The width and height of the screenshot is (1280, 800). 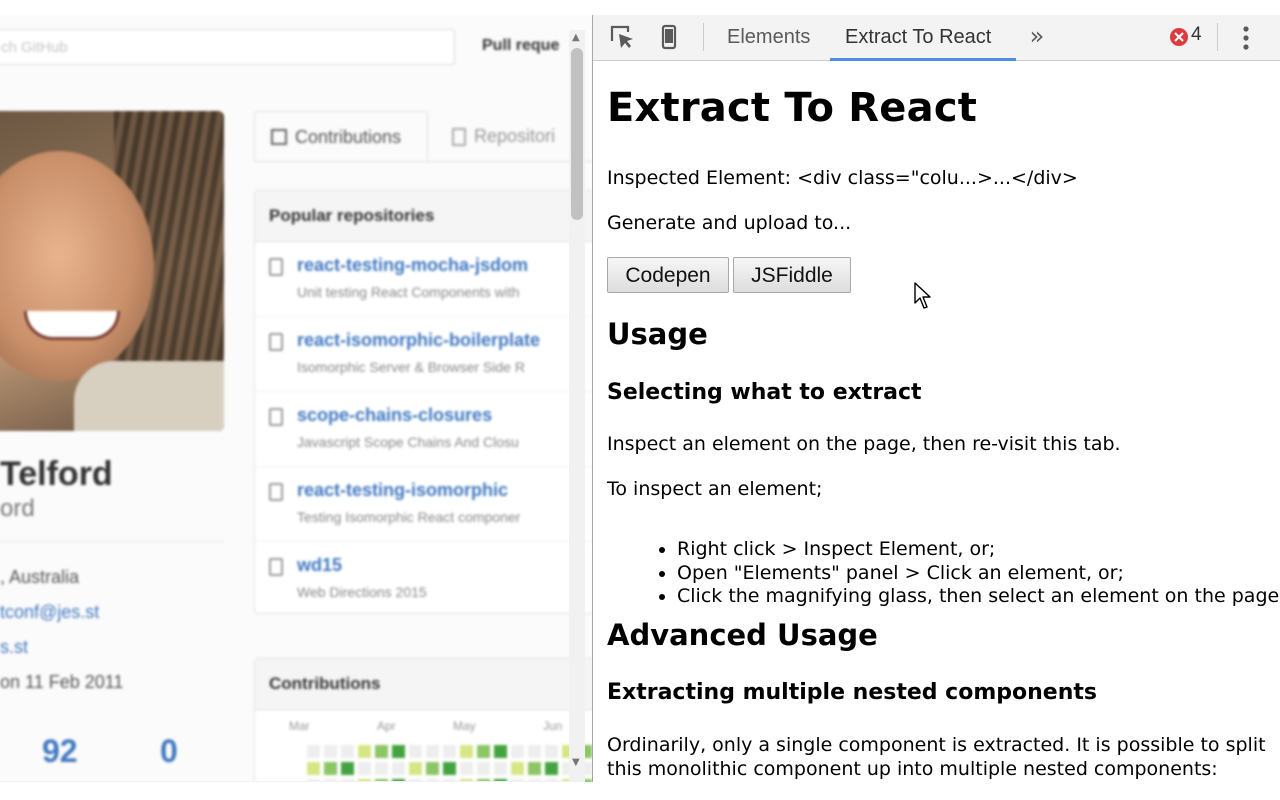 What do you see at coordinates (922, 295) in the screenshot?
I see `mouse-pointer-icon` at bounding box center [922, 295].